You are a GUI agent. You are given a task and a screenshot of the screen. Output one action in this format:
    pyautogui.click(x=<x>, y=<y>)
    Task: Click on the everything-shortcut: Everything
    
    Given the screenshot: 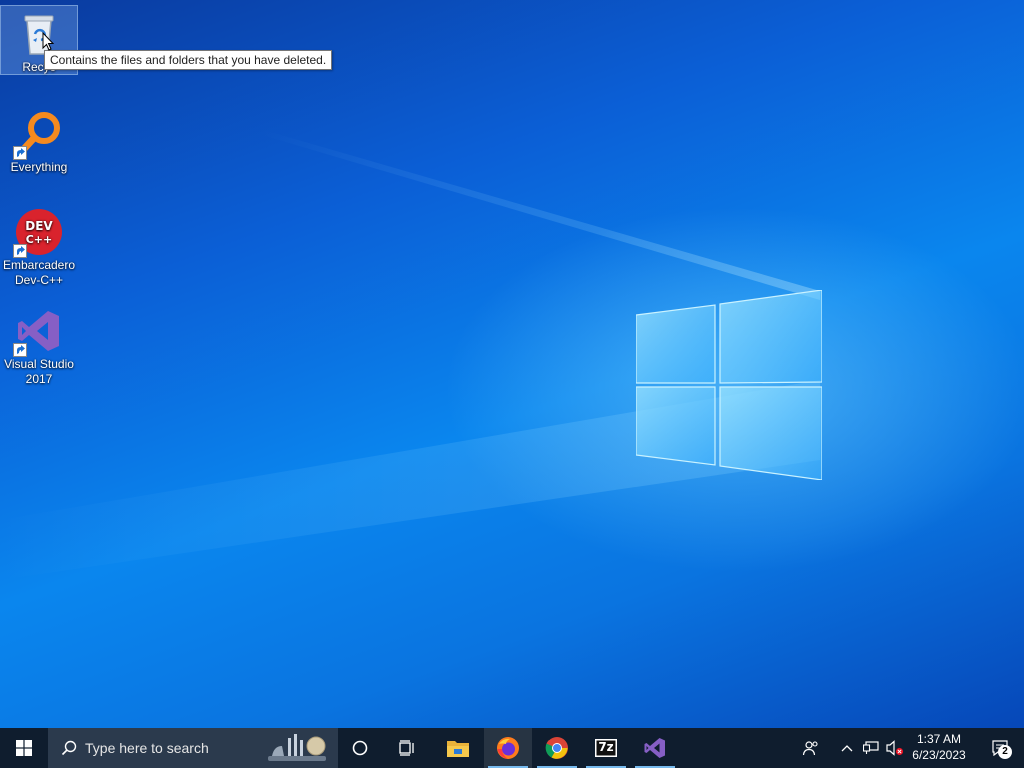 What is the action you would take?
    pyautogui.click(x=39, y=140)
    